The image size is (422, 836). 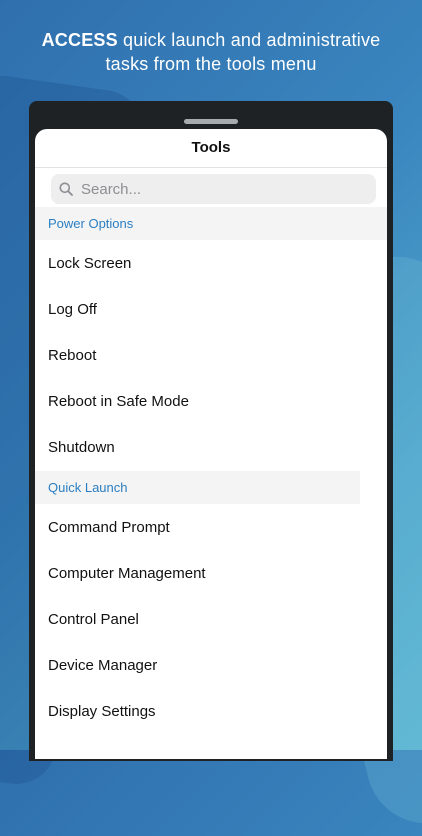 I want to click on menu-item-display-settings: Display Settings, so click(x=208, y=712).